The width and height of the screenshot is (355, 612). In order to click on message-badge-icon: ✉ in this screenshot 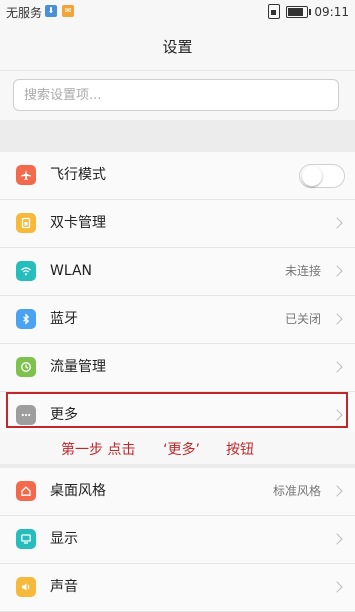, I will do `click(68, 11)`.